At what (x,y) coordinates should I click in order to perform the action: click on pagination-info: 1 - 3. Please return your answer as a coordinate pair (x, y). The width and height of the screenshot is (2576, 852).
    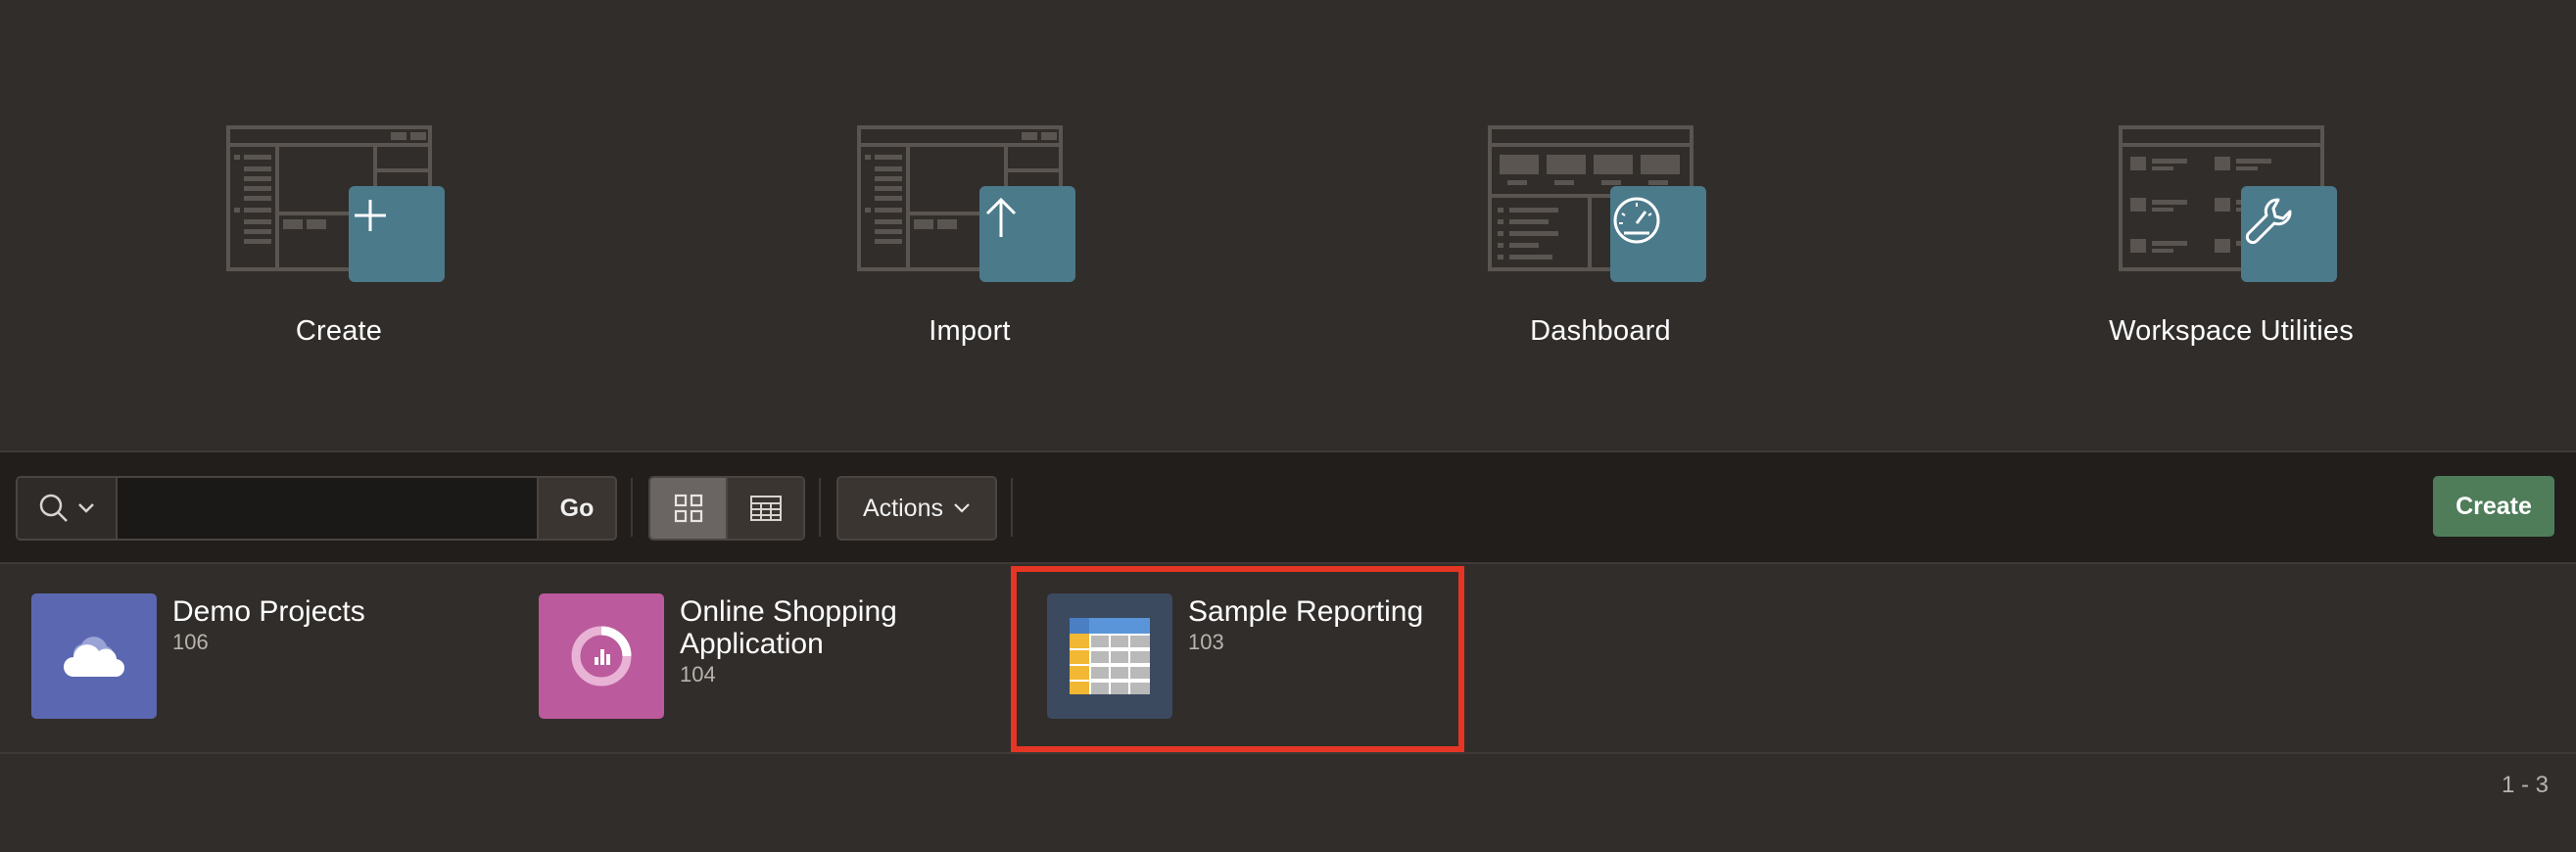
    Looking at the image, I should click on (2525, 785).